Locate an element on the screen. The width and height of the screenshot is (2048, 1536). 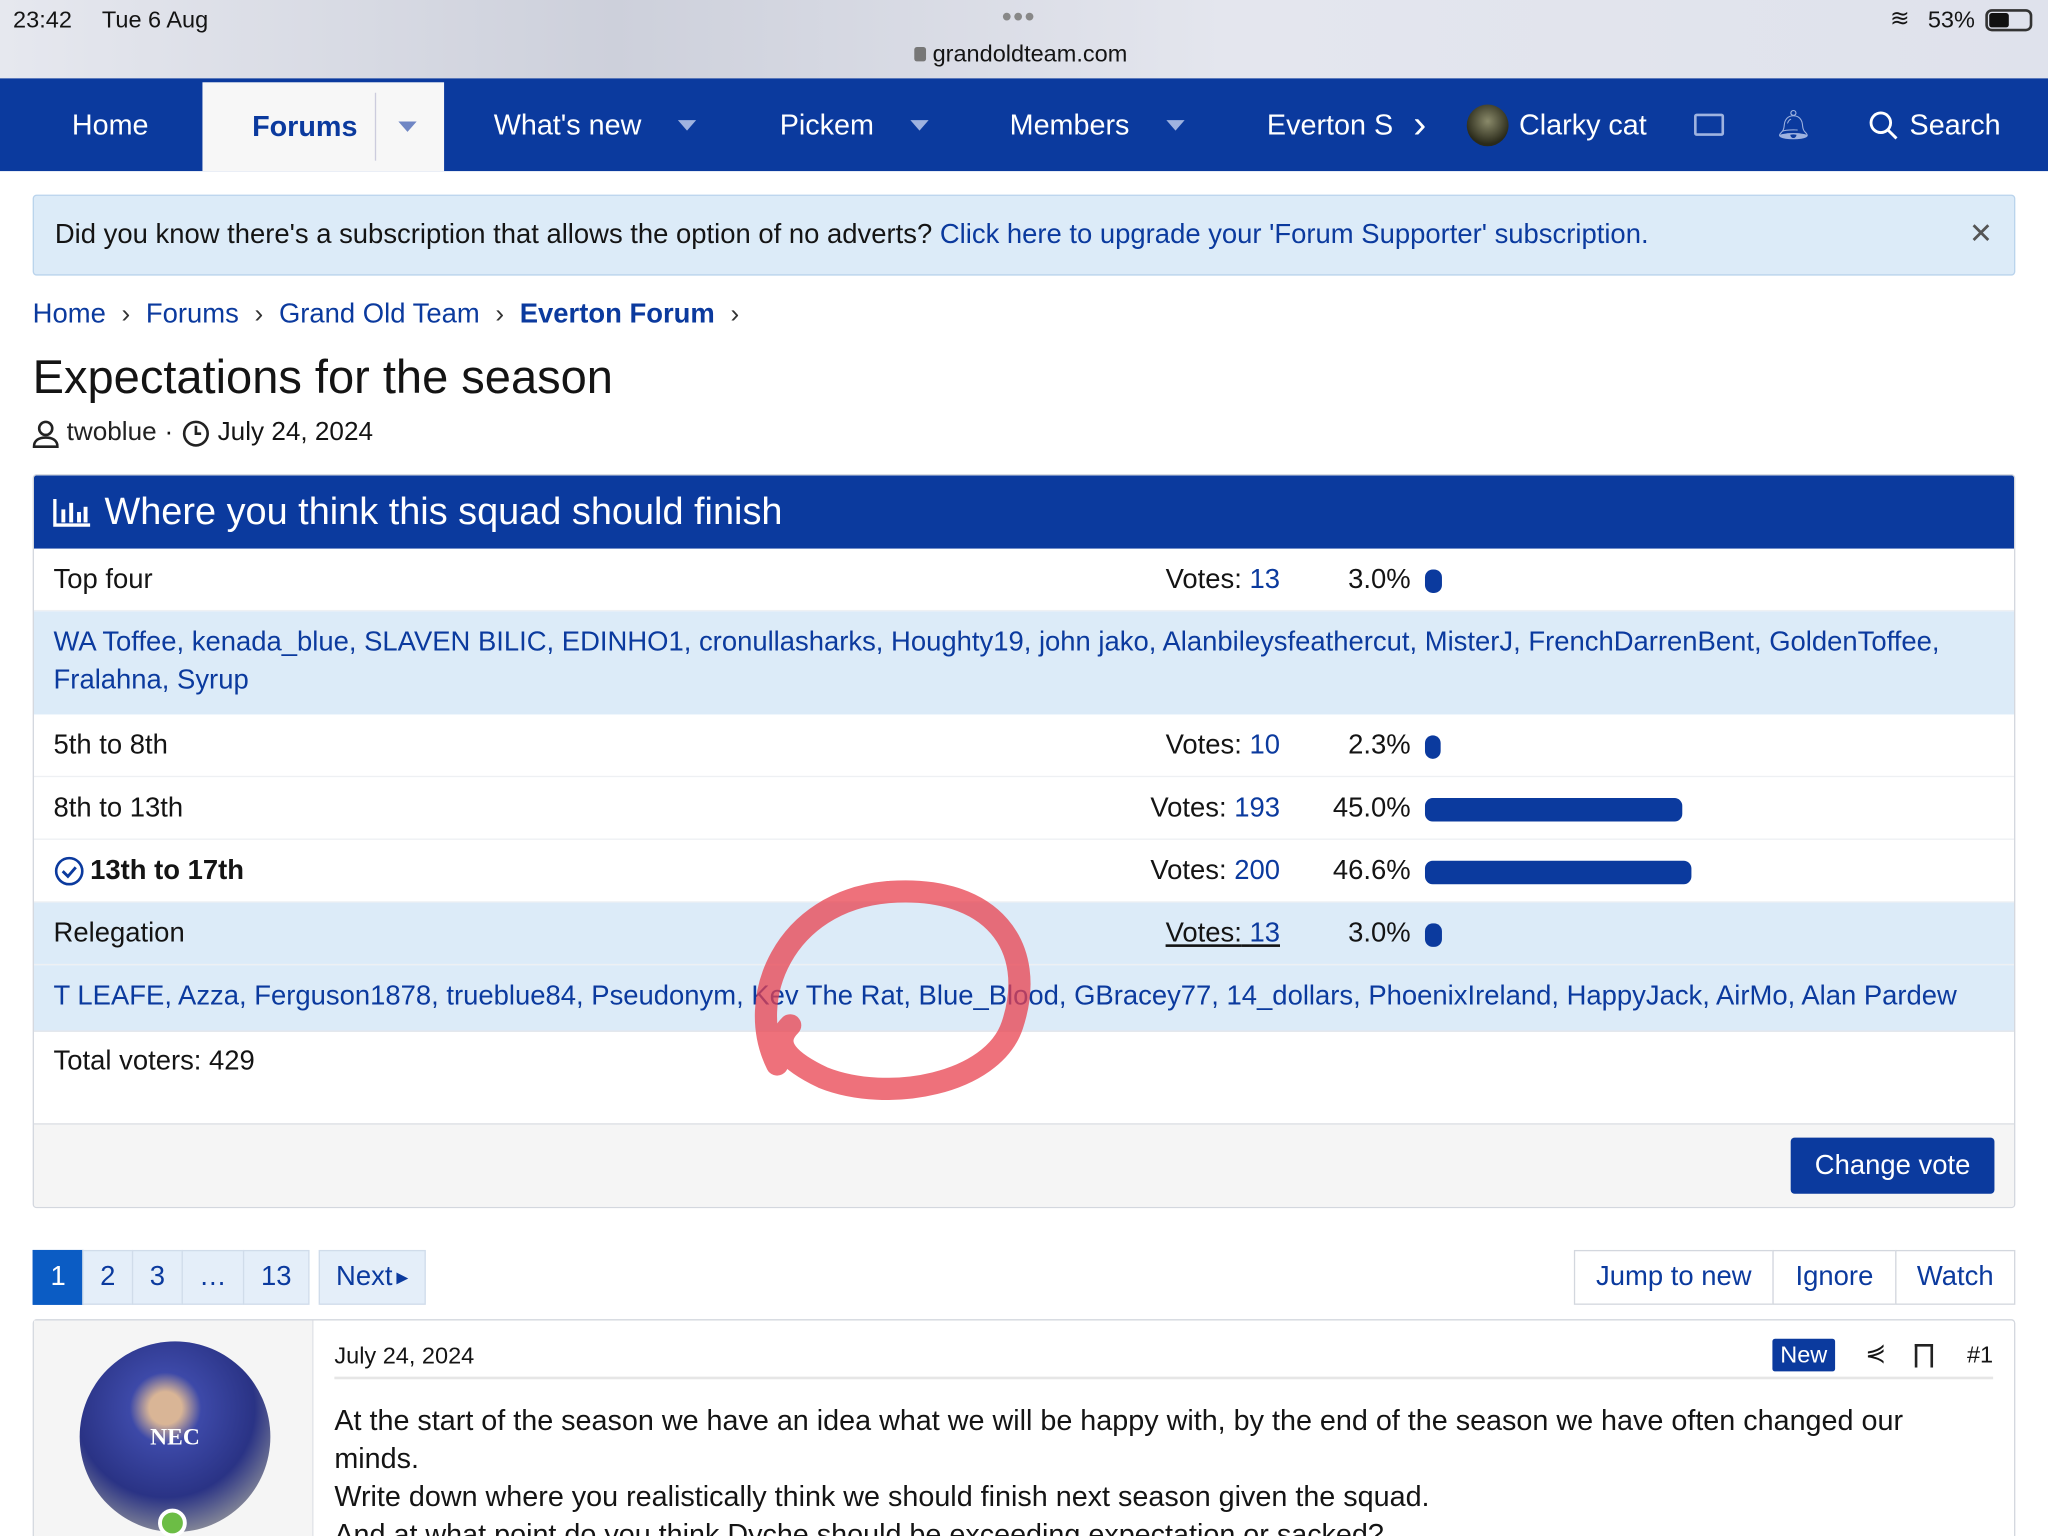
nav-home: Home is located at coordinates (110, 124).